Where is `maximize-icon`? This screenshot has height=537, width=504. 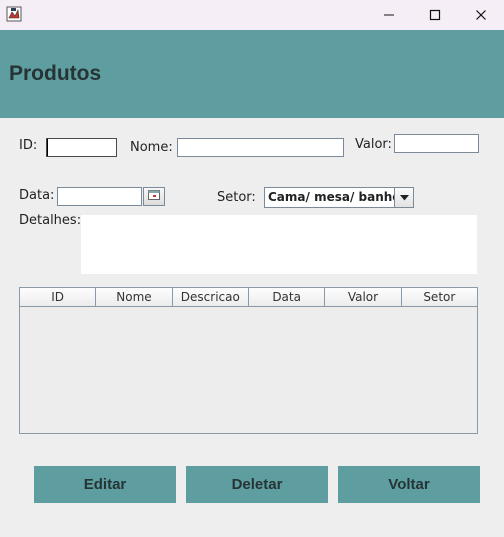 maximize-icon is located at coordinates (435, 15).